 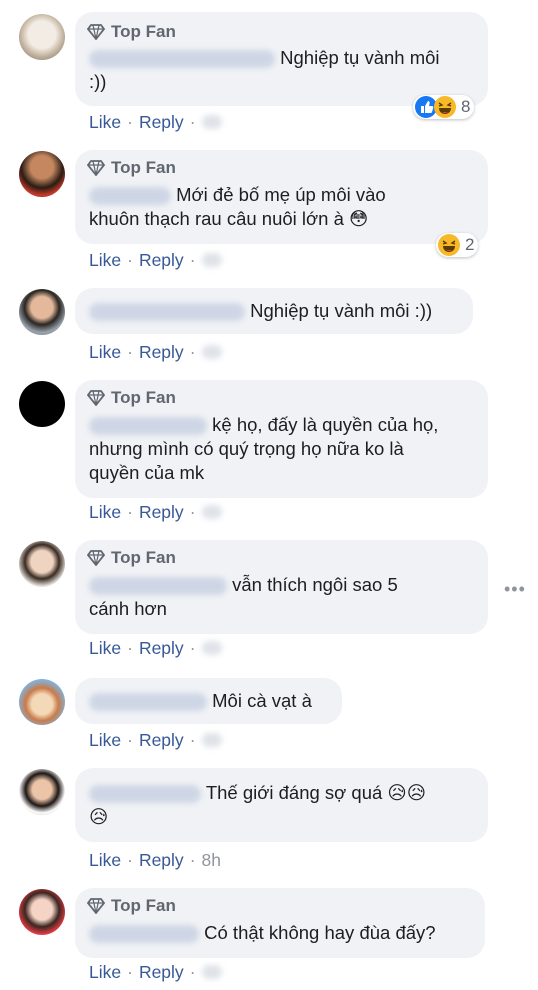 What do you see at coordinates (466, 106) in the screenshot?
I see `reaction-count: 8` at bounding box center [466, 106].